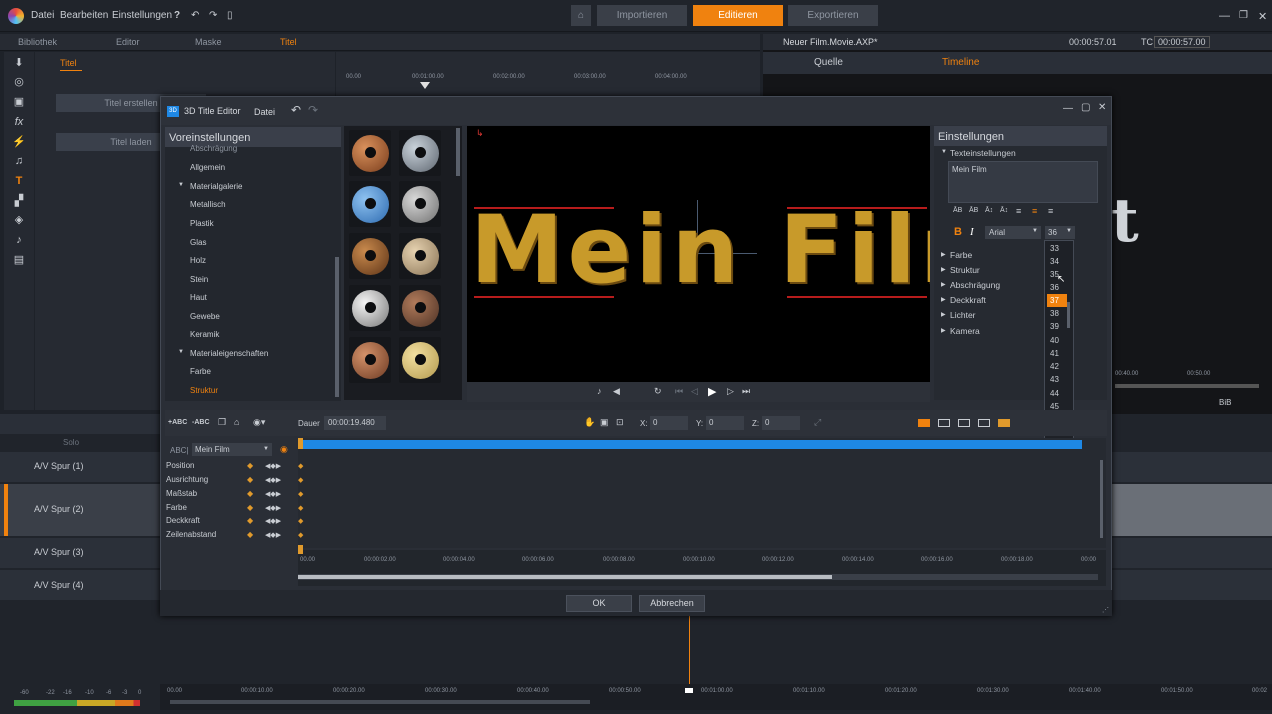 The height and width of the screenshot is (714, 1272). Describe the element at coordinates (589, 422) in the screenshot. I see `hand-icon: ✋` at that location.